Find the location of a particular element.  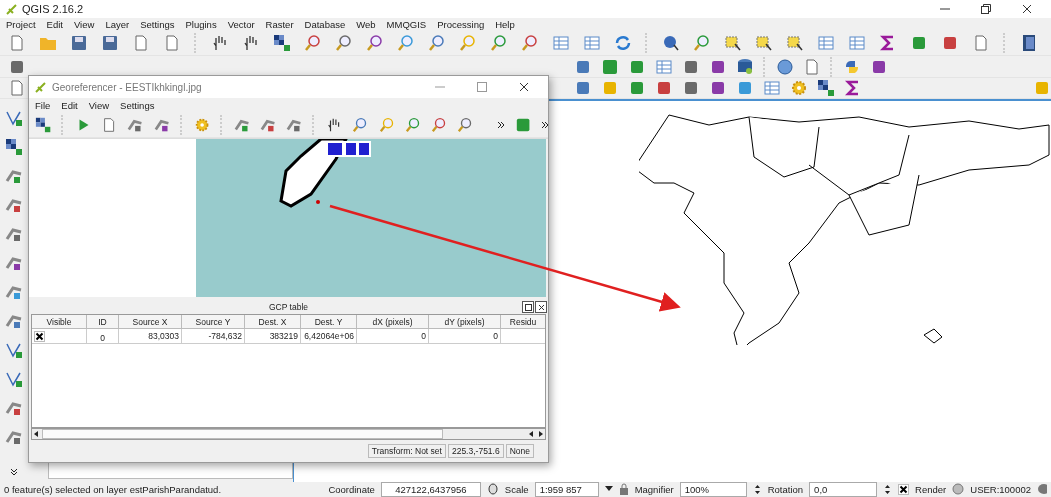

menu-item: Help is located at coordinates (505, 24).